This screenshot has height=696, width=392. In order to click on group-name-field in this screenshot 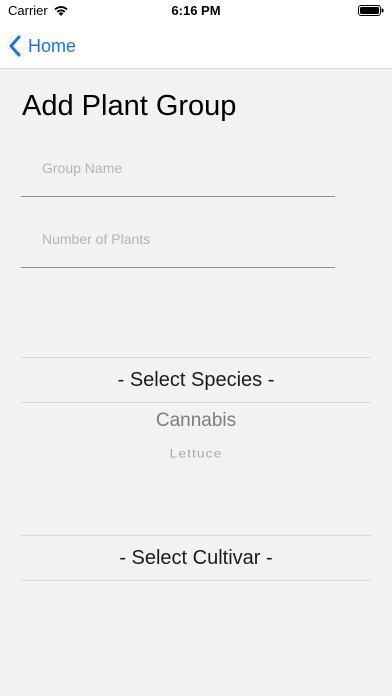, I will do `click(178, 171)`.